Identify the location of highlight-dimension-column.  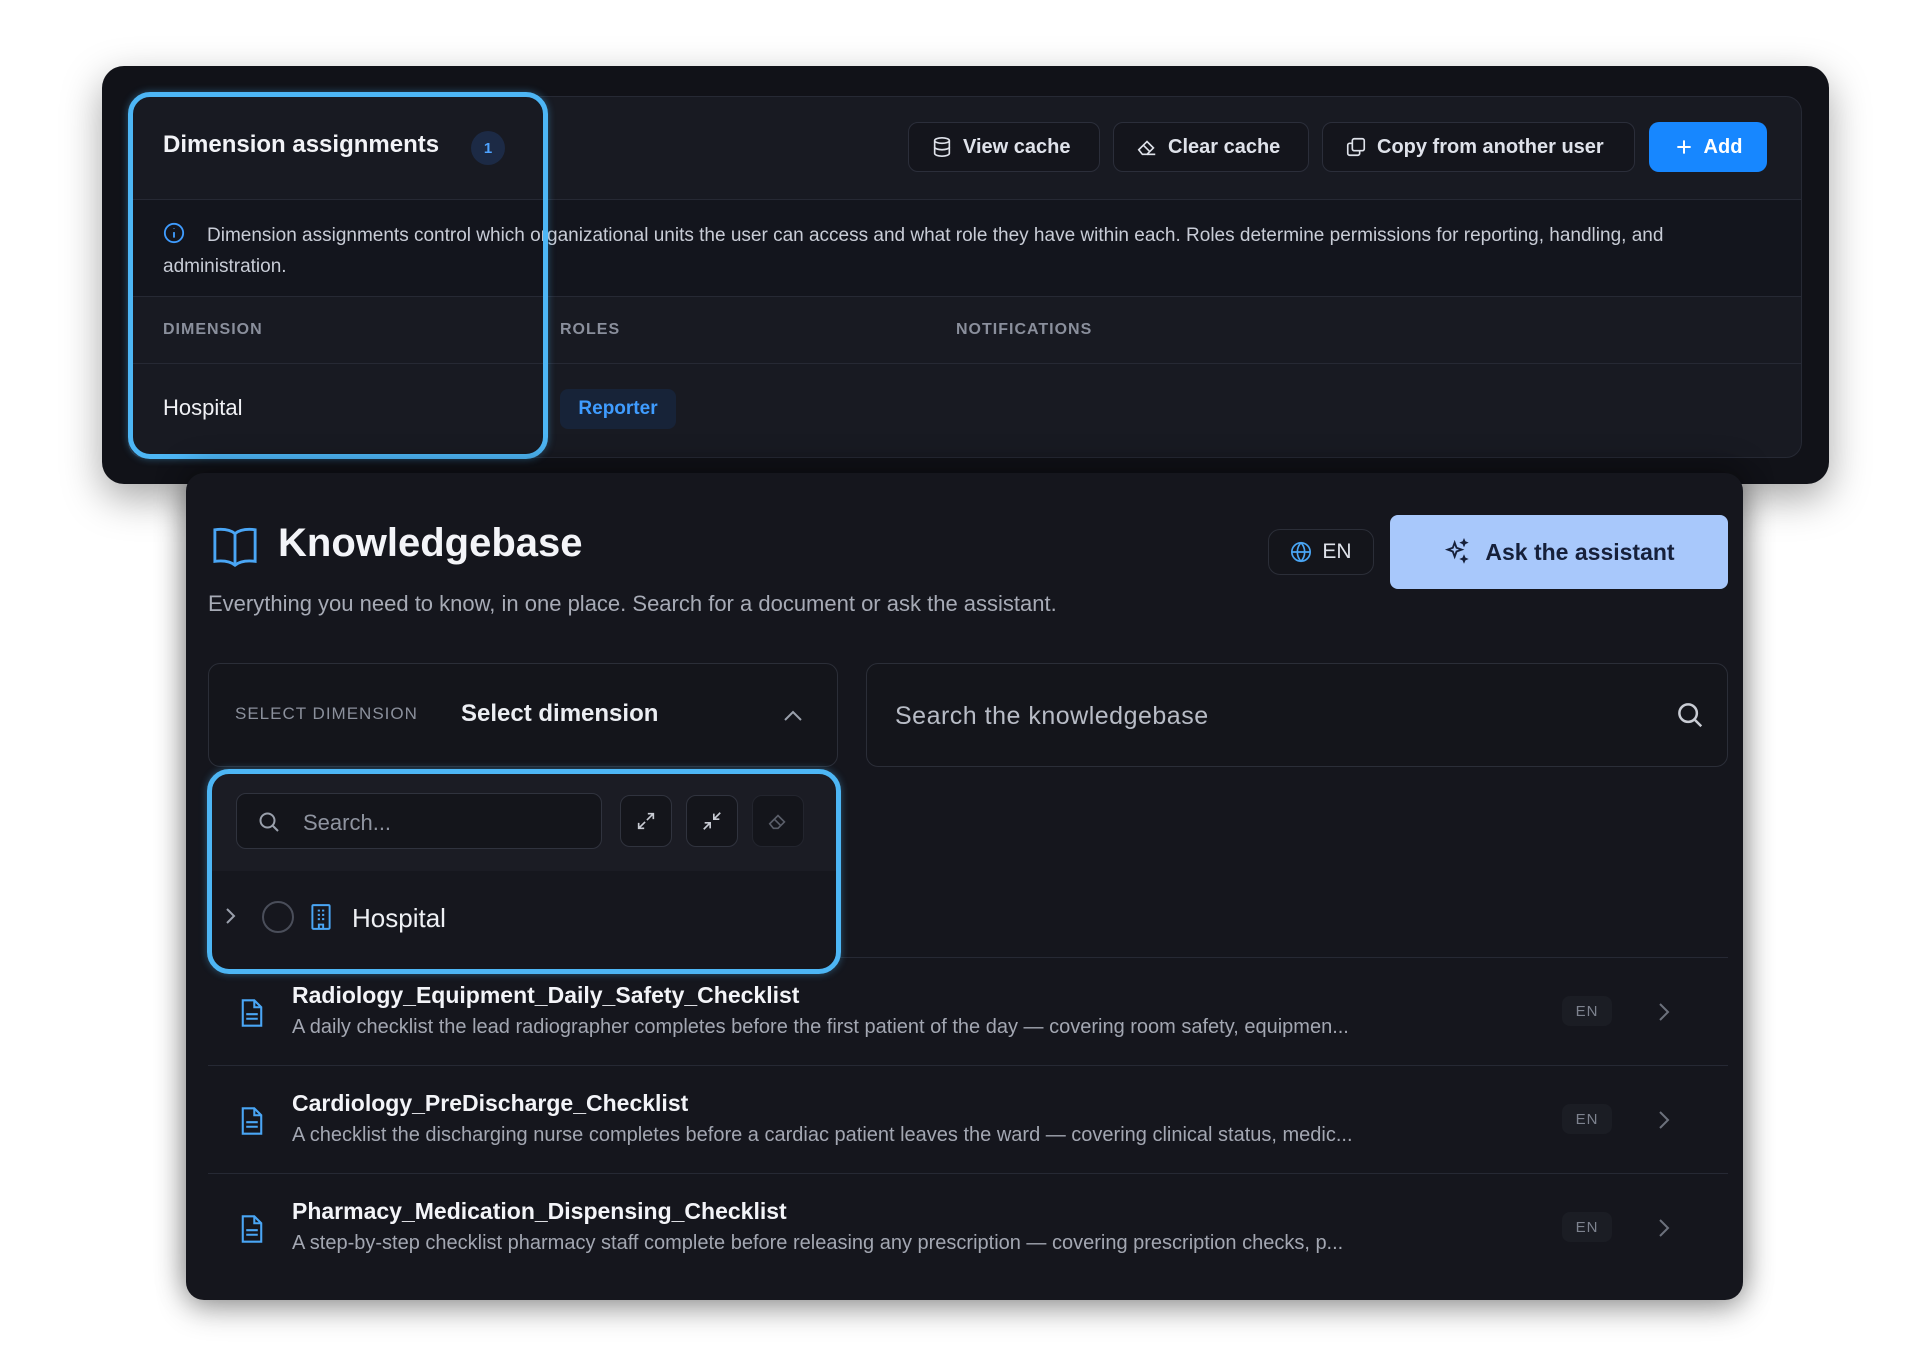
(338, 275).